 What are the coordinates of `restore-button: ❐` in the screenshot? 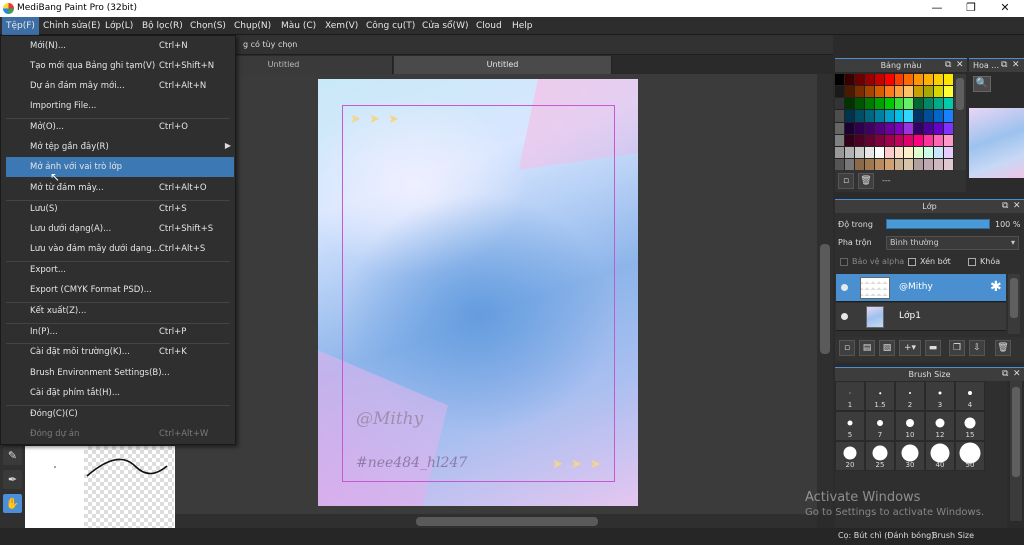 It's located at (971, 8).